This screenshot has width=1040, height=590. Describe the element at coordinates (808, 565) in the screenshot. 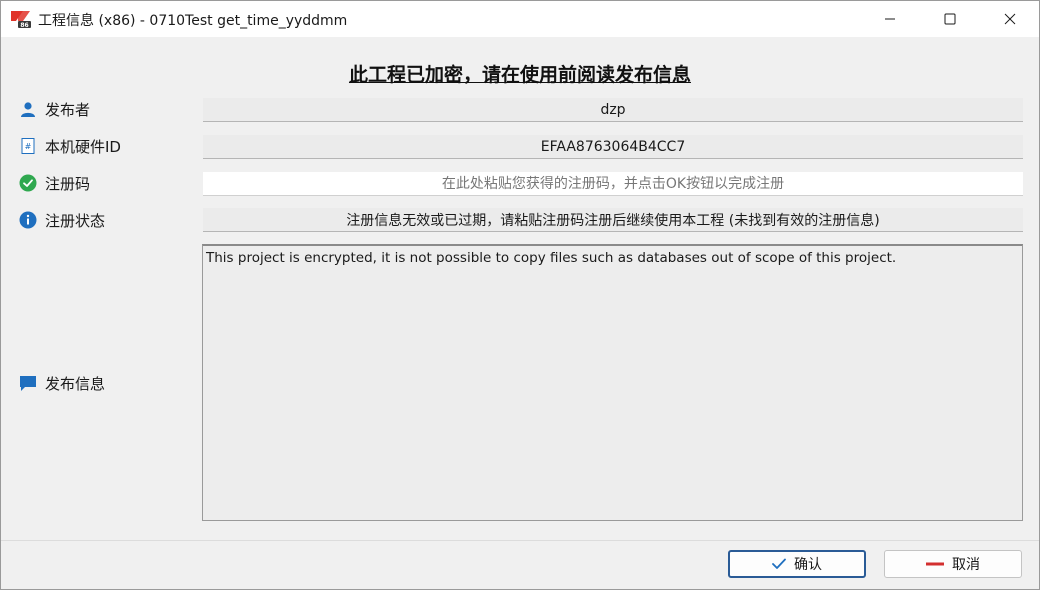

I see `ok-button-label: 确认` at that location.